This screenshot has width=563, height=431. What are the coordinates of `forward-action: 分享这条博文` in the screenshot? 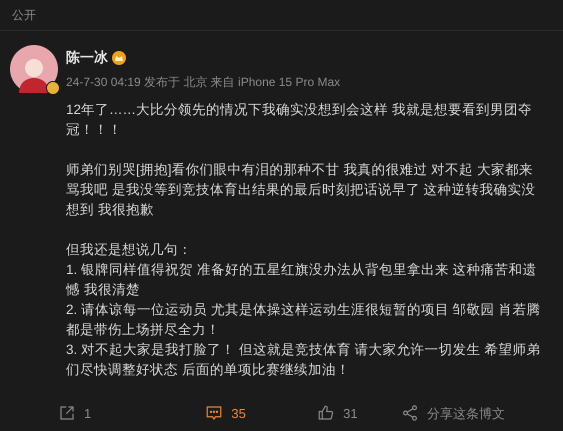 It's located at (453, 413).